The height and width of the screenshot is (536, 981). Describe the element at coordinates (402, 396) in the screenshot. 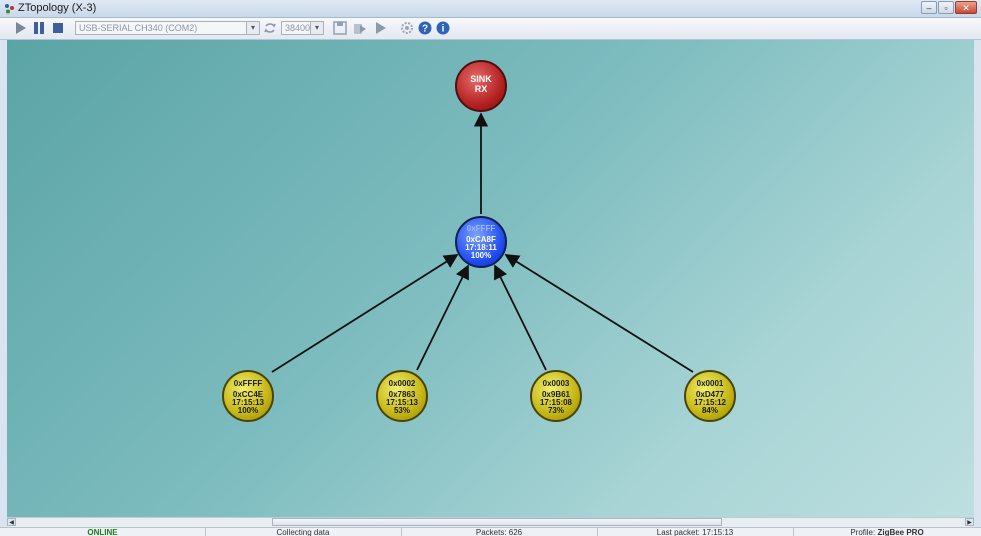

I see `end-device-node: 0x0002 0x7863 17:15:13 53%` at that location.